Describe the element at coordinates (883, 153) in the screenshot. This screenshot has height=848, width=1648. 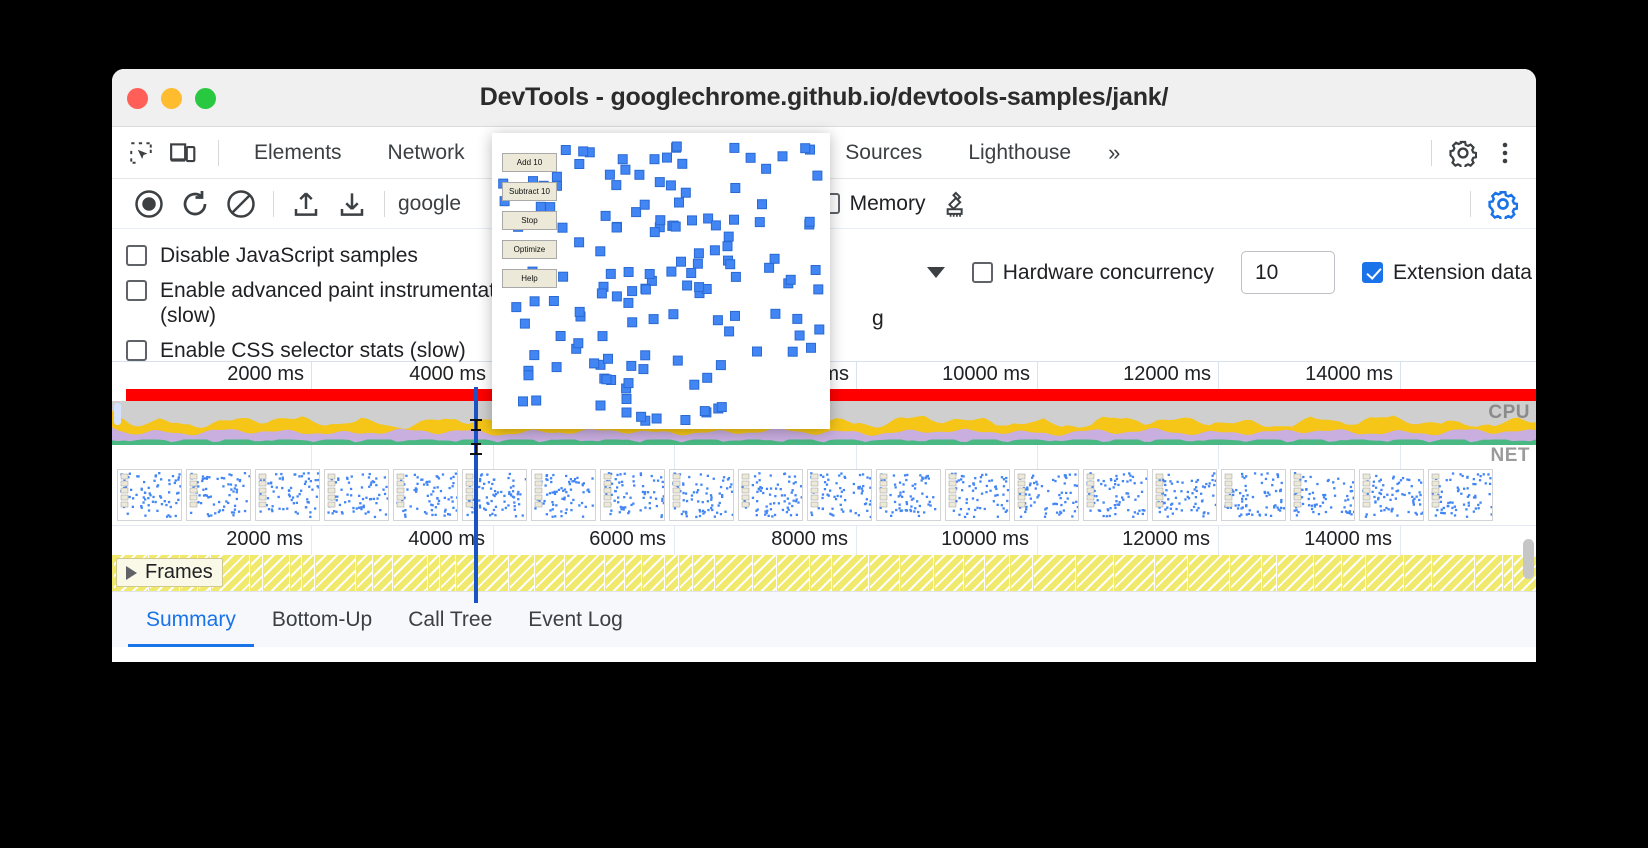
I see `tab-sources: Sources` at that location.